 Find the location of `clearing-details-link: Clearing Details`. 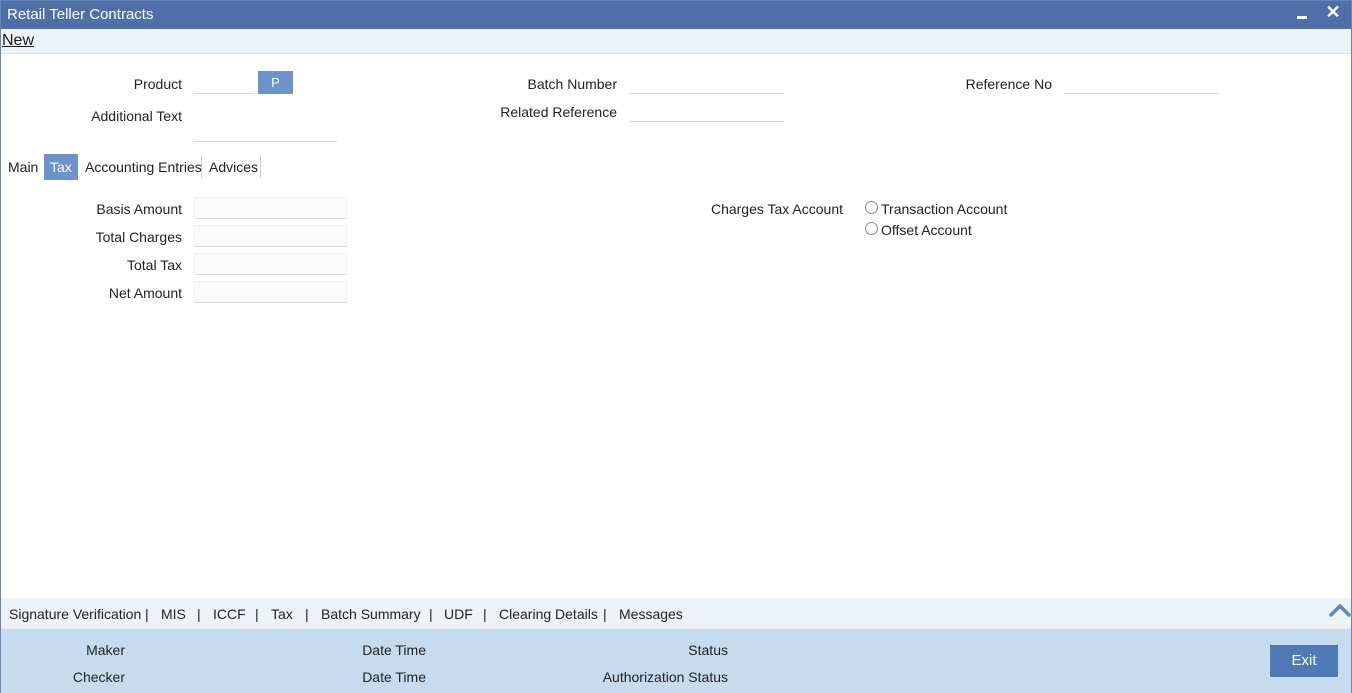

clearing-details-link: Clearing Details is located at coordinates (548, 614).